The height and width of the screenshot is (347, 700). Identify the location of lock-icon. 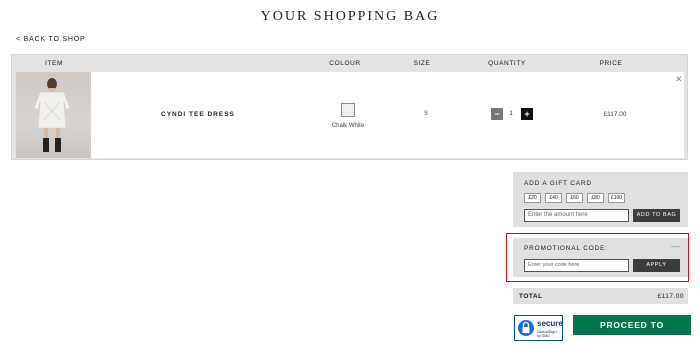
(526, 328).